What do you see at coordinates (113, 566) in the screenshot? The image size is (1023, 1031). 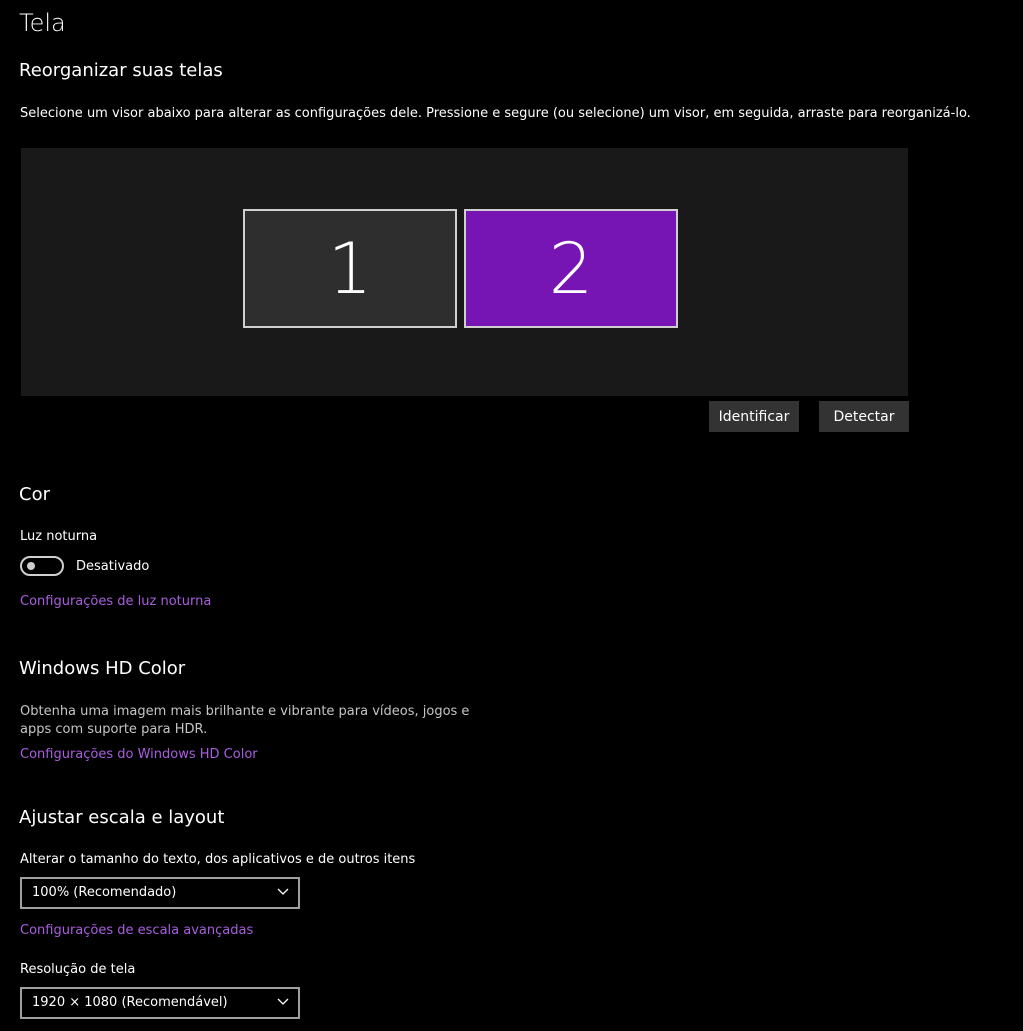 I see `night-light-state: Desativado` at bounding box center [113, 566].